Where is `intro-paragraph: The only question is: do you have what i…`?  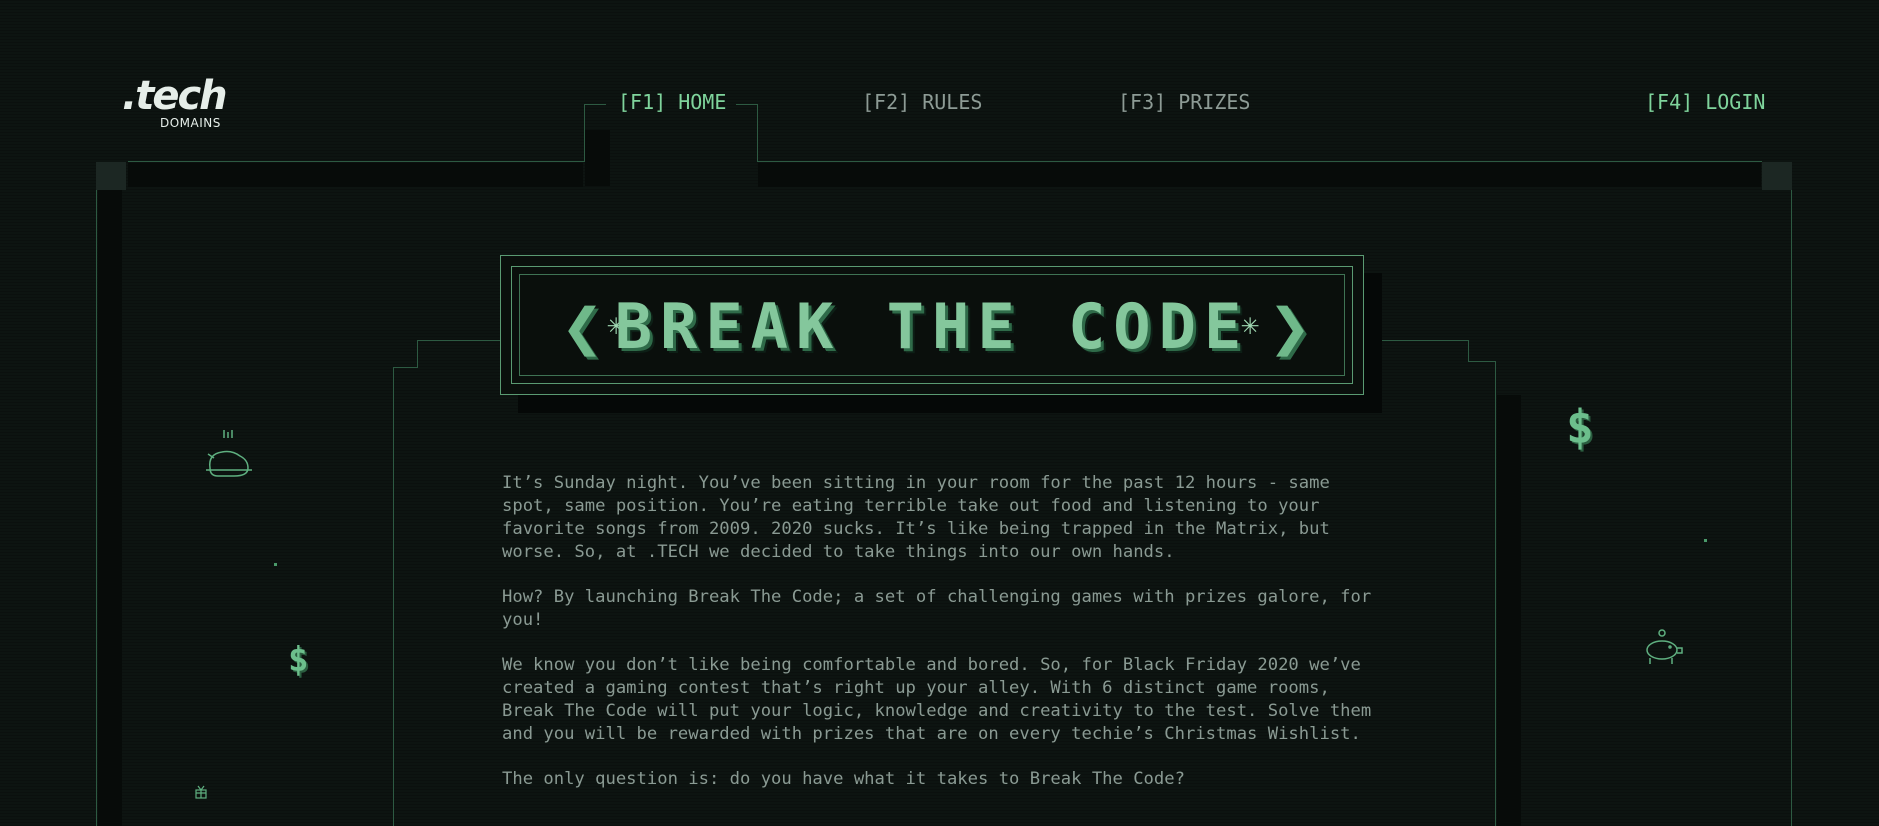
intro-paragraph: The only question is: do you have what i… is located at coordinates (843, 779).